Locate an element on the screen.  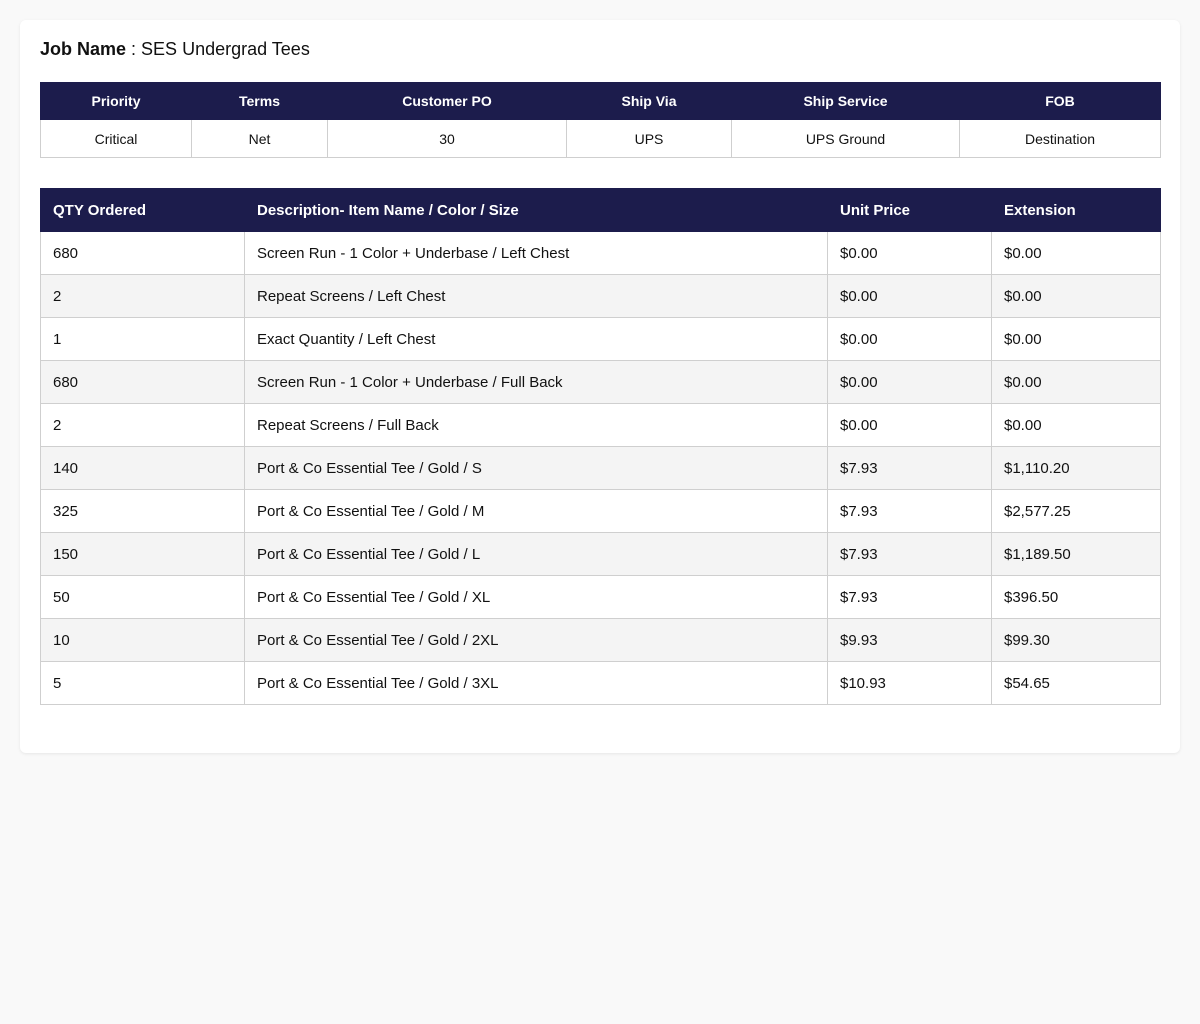
cell-extension: $1,110.20 is located at coordinates (1076, 468).